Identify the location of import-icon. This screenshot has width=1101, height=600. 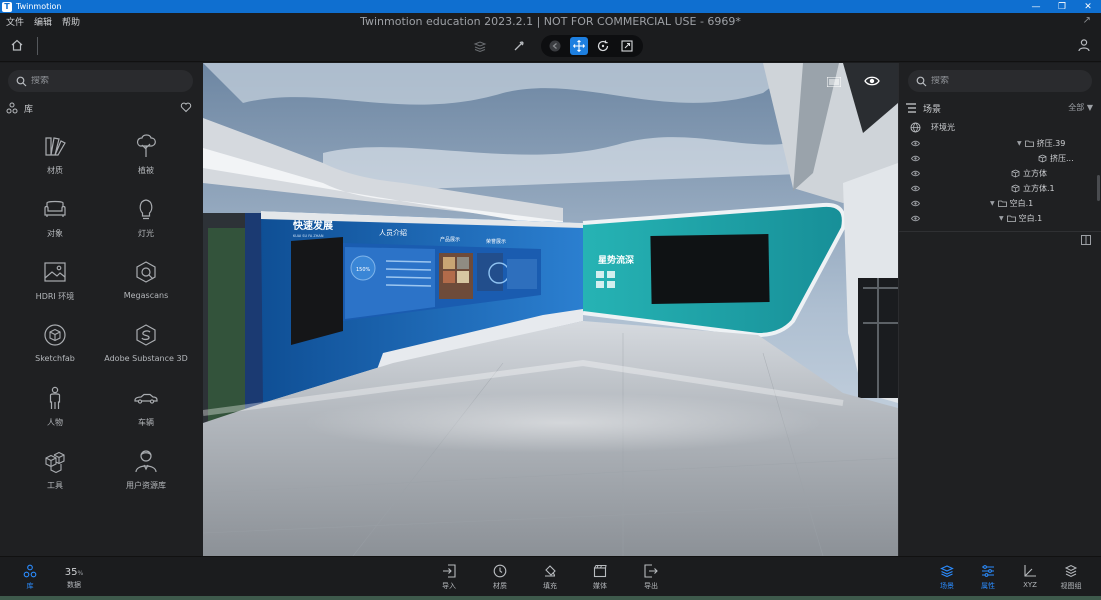
(449, 571).